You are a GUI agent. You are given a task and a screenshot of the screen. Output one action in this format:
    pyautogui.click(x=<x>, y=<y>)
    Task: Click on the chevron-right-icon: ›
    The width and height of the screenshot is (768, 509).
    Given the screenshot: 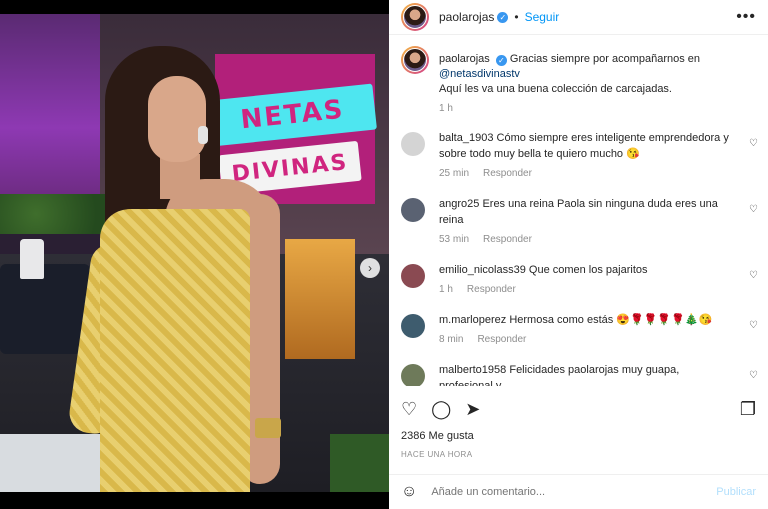 What is the action you would take?
    pyautogui.click(x=370, y=268)
    